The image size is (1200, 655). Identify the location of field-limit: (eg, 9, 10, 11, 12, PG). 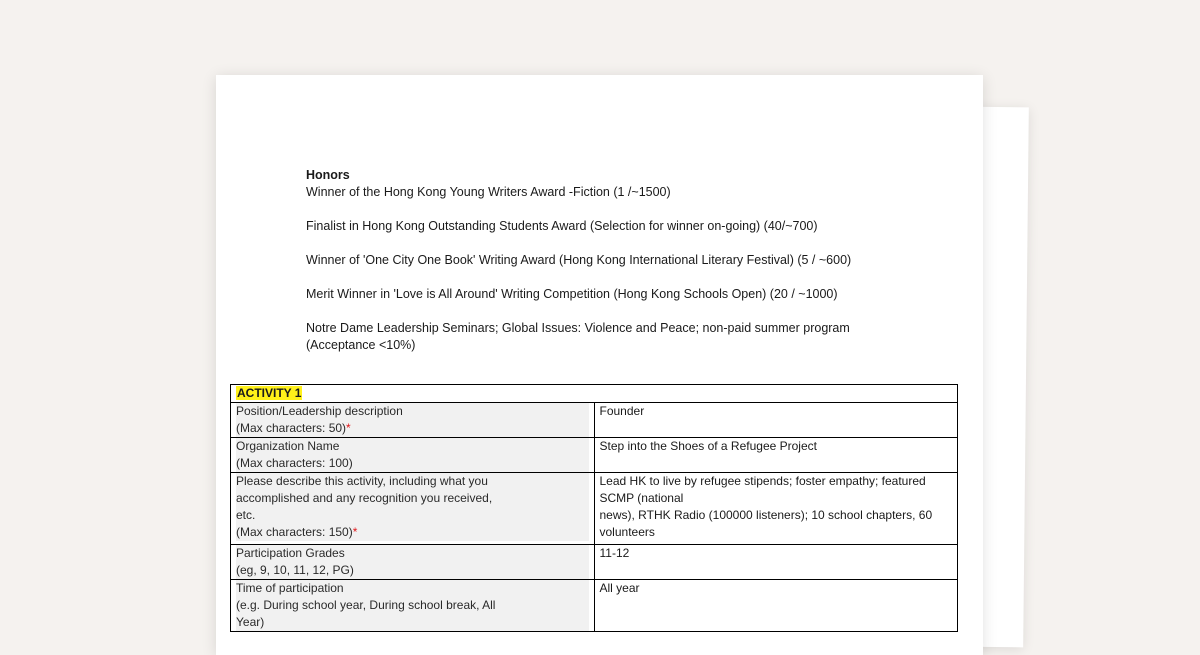
(412, 570).